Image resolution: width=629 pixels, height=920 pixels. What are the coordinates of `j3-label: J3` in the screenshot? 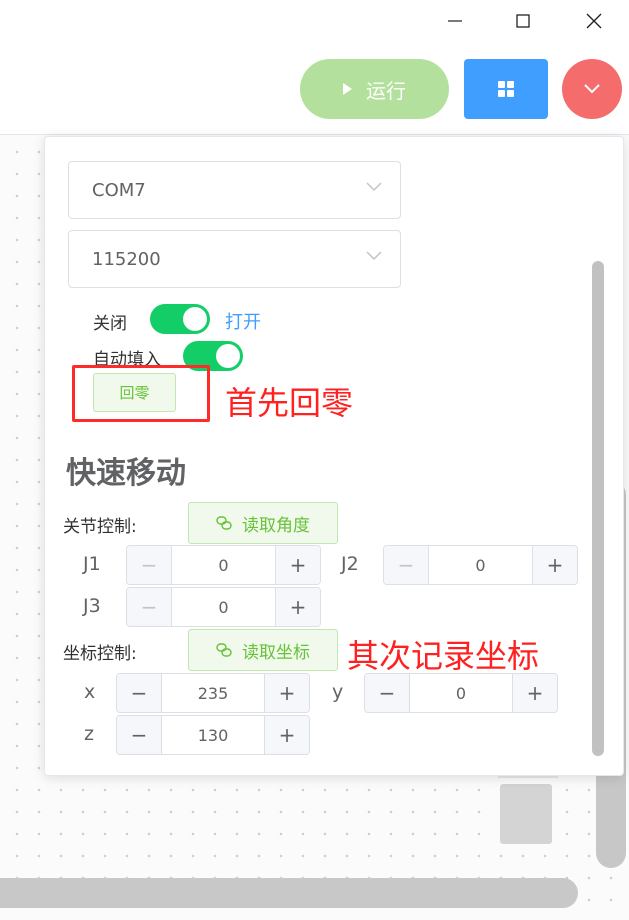 It's located at (92, 606).